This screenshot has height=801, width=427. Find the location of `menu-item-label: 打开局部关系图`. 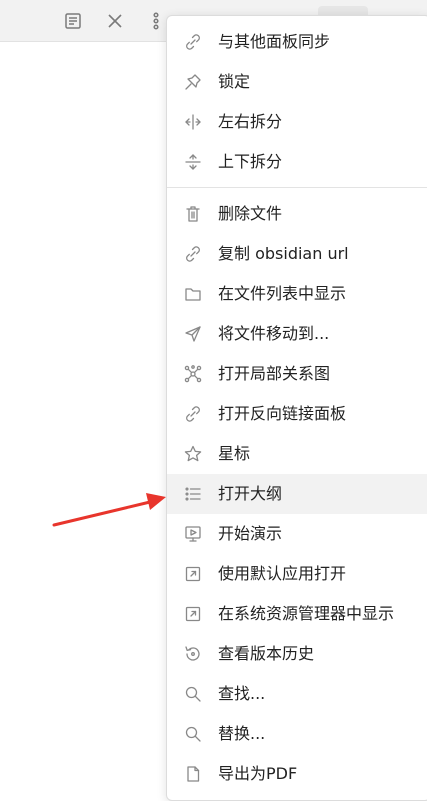

menu-item-label: 打开局部关系图 is located at coordinates (274, 373).